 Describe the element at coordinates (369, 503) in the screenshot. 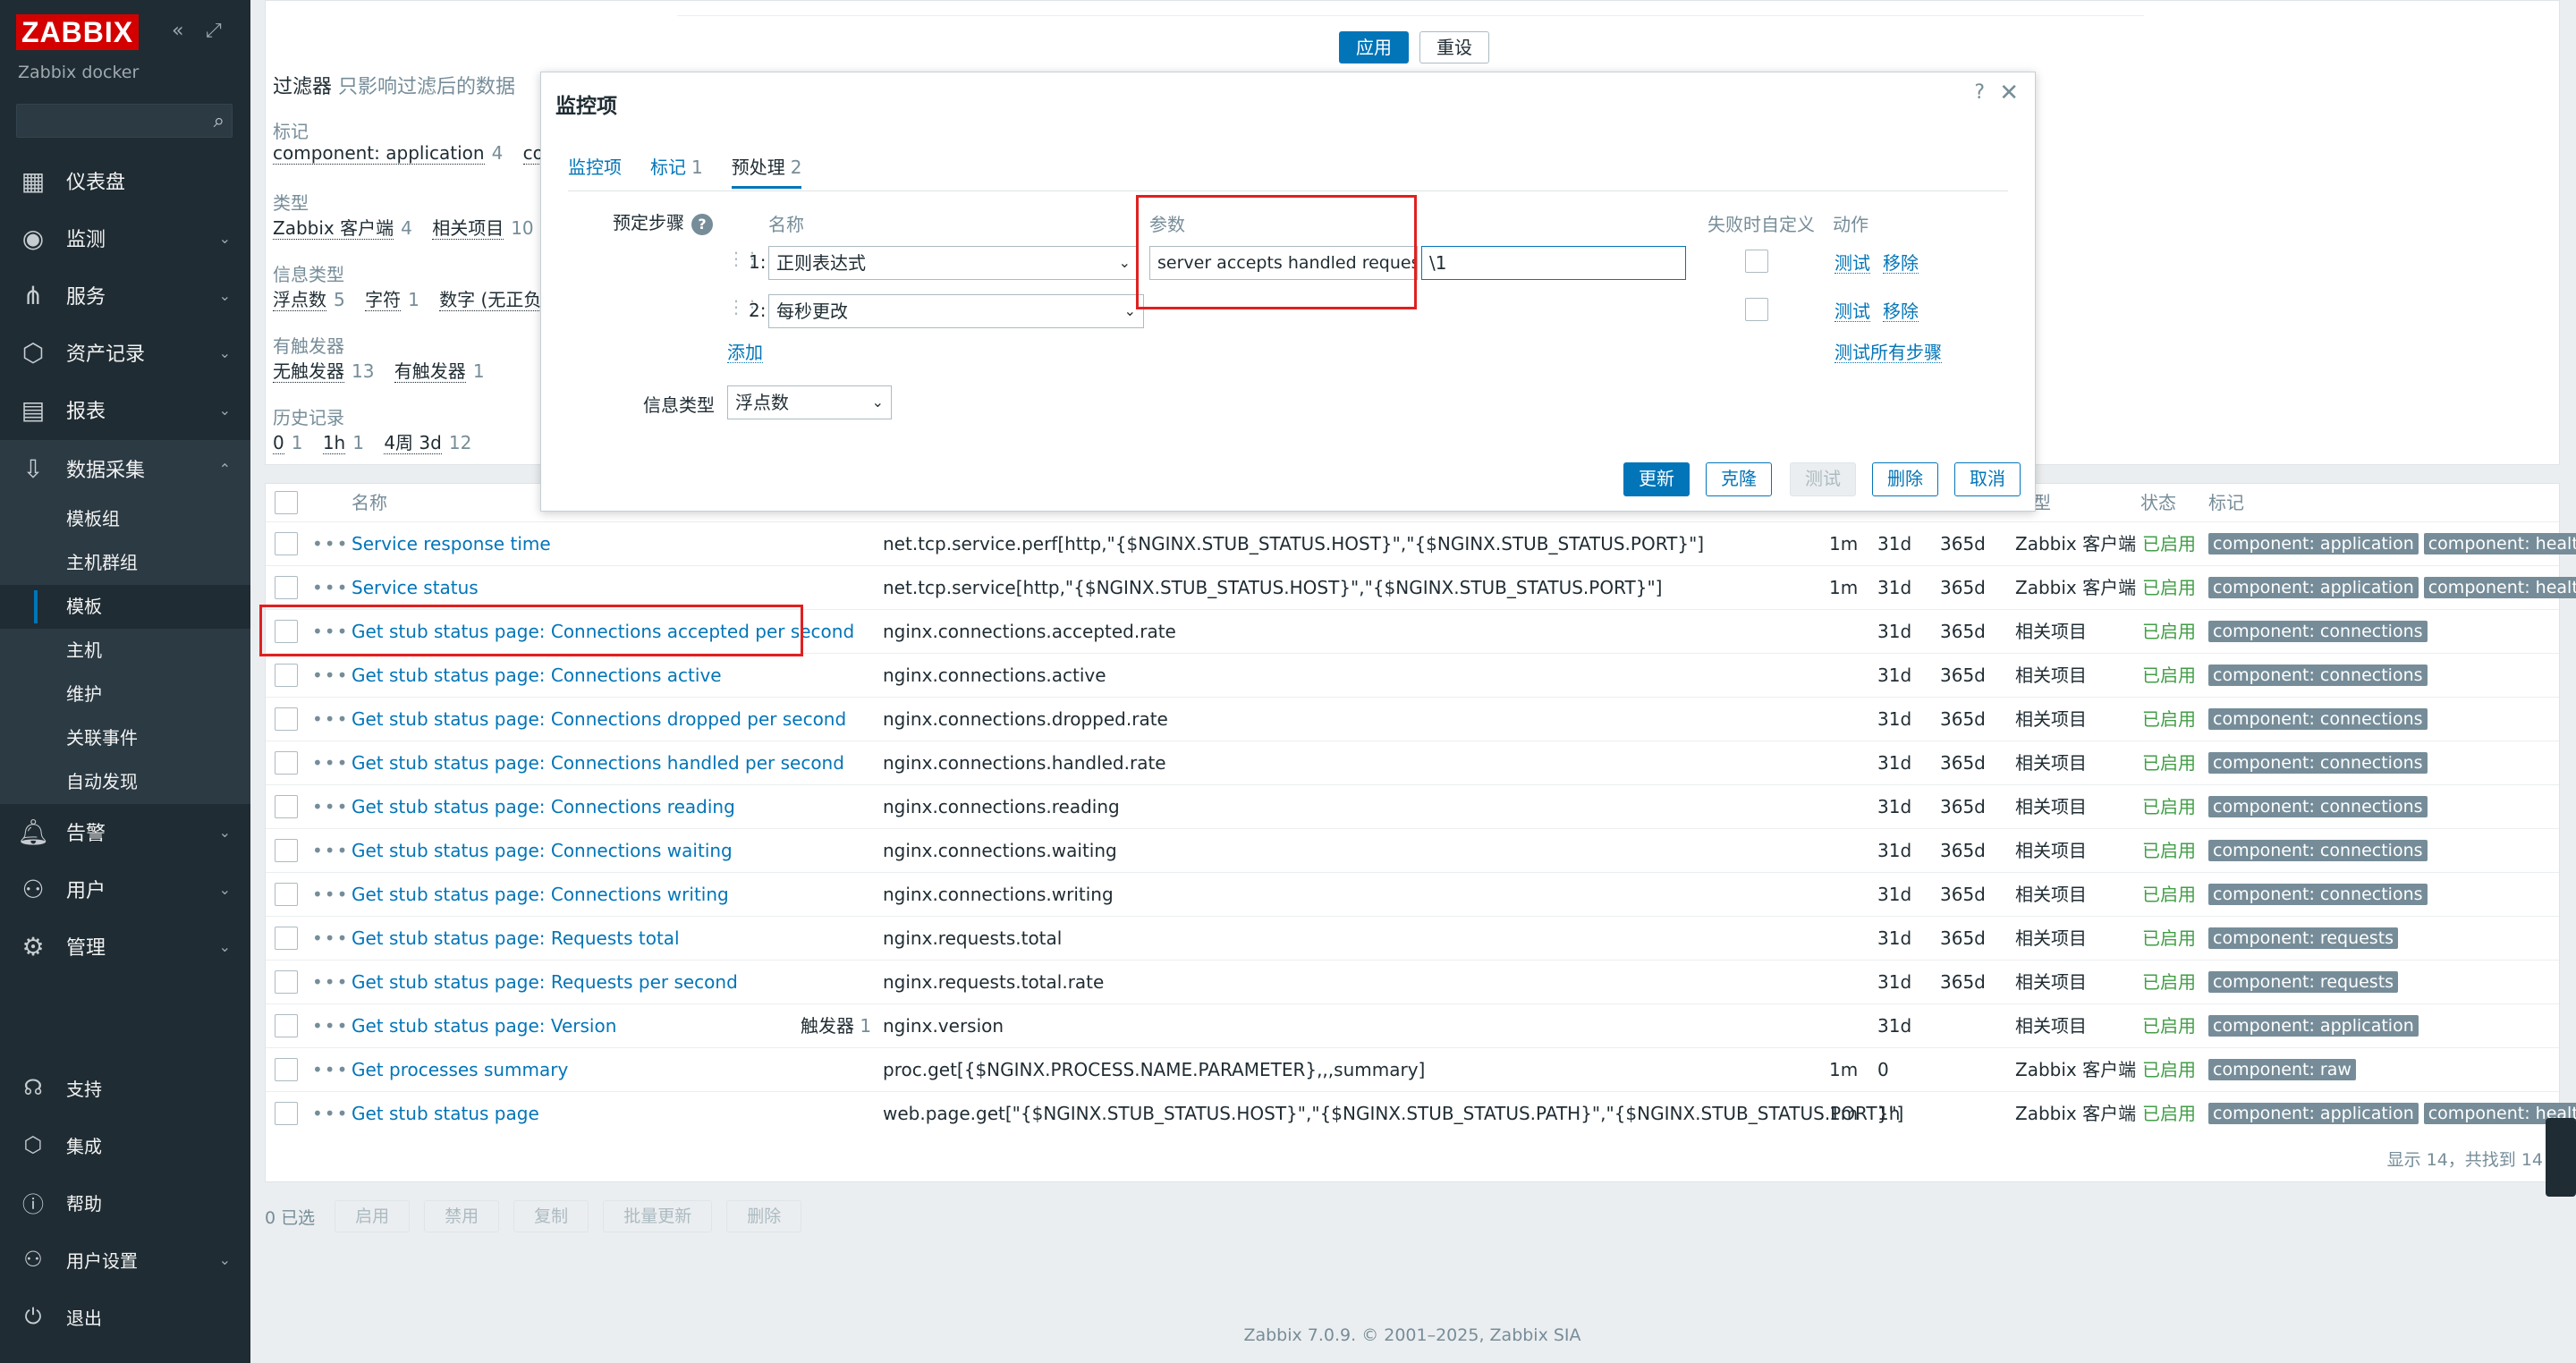

I see `column-header-name: 名称` at that location.